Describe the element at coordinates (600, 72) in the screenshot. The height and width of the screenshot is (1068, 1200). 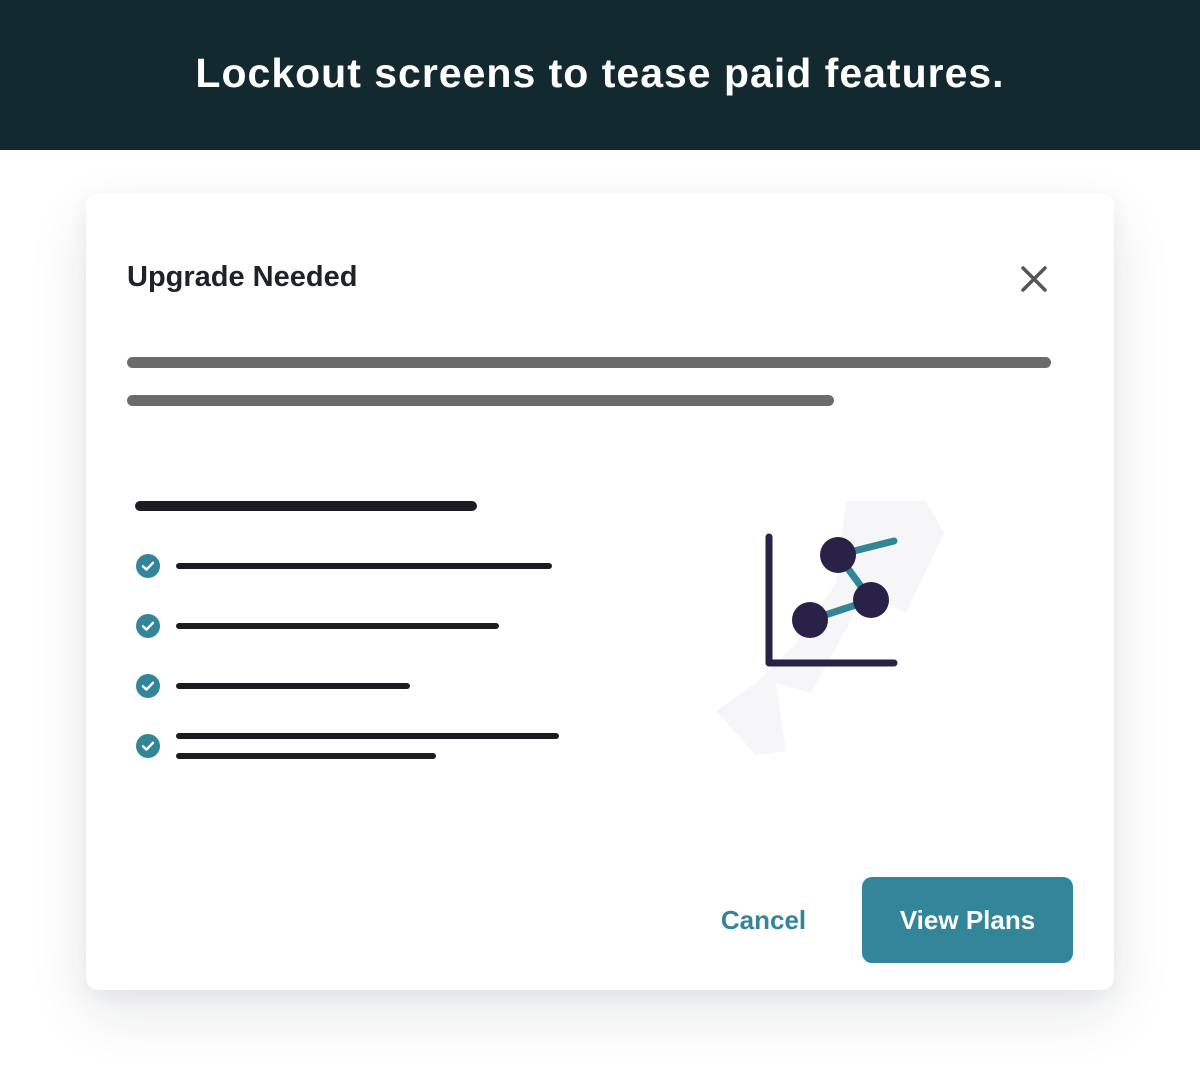
I see `banner-title: Lockout screens to tease paid features.` at that location.